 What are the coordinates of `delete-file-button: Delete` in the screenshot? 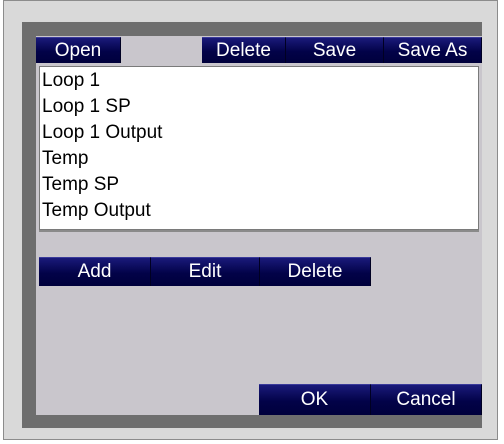 It's located at (244, 50).